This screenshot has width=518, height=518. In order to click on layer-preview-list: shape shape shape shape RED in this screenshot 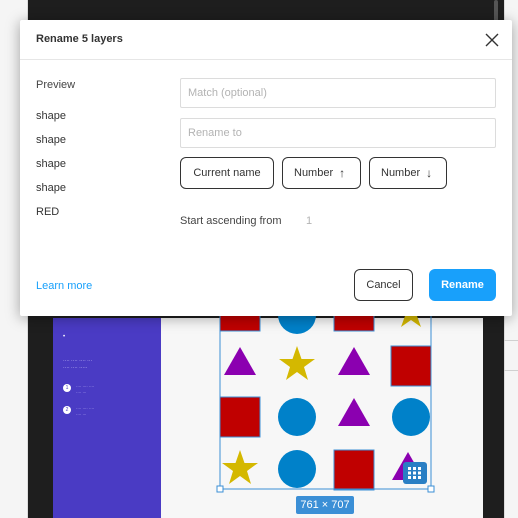, I will do `click(51, 170)`.